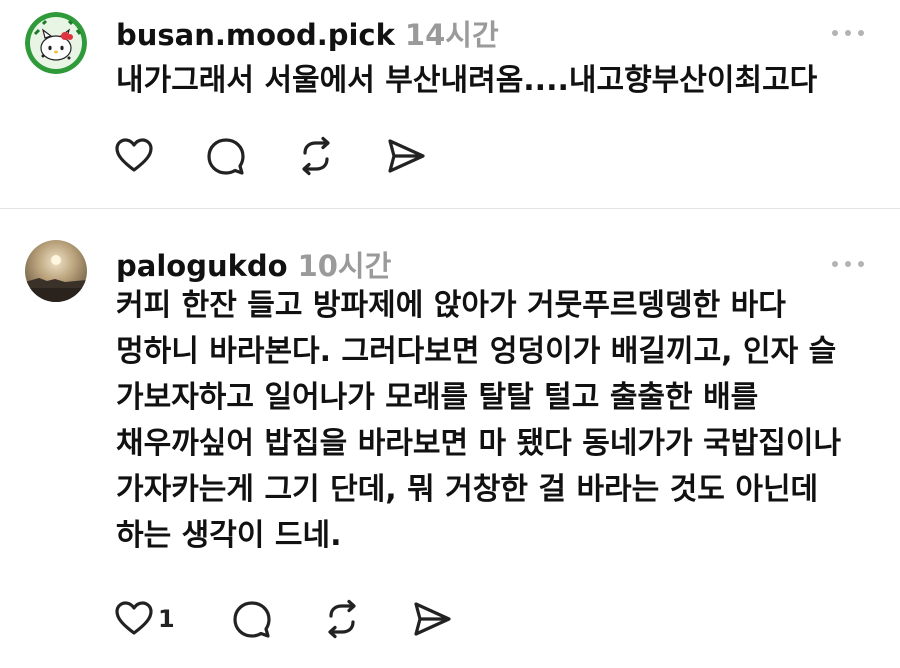 This screenshot has width=900, height=668. Describe the element at coordinates (344, 266) in the screenshot. I see `timestamp: 10시간` at that location.